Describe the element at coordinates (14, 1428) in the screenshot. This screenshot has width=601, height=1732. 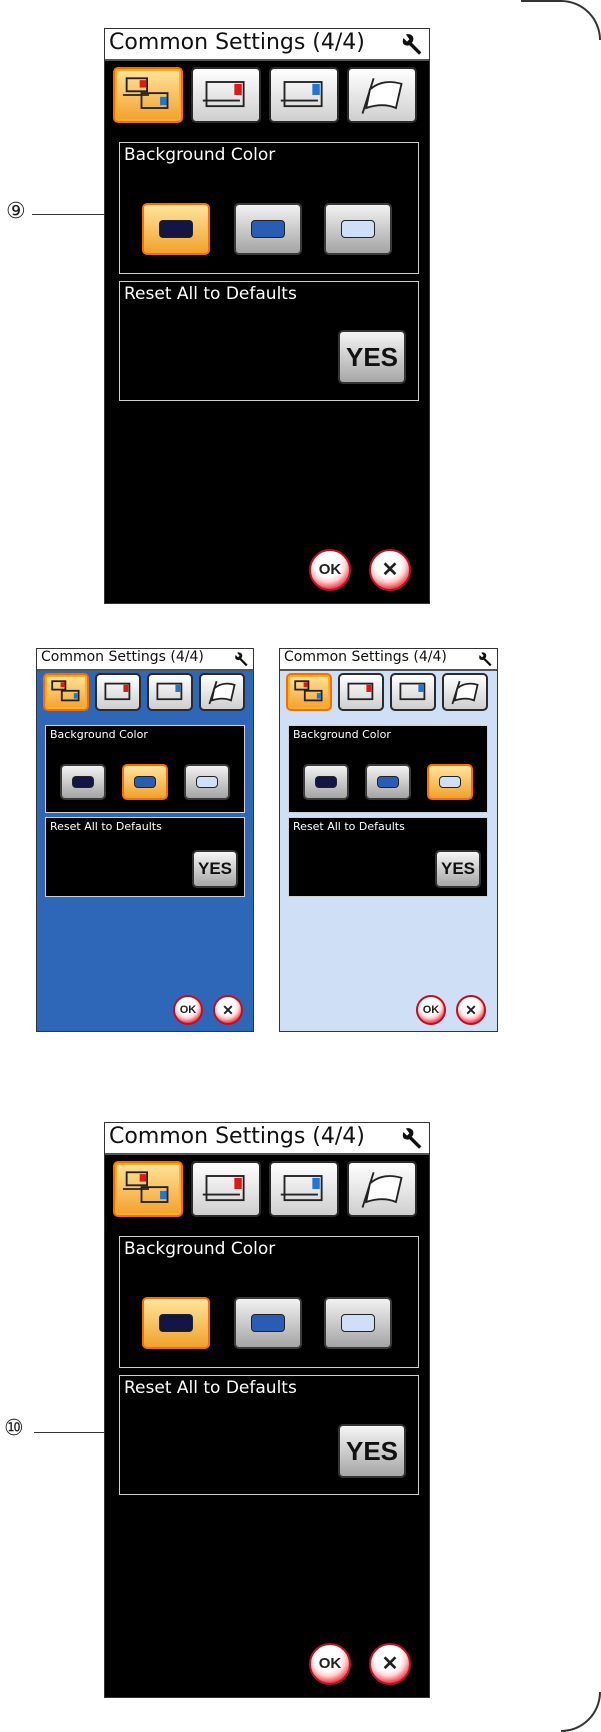
I see `callout-10: ⑩` at that location.